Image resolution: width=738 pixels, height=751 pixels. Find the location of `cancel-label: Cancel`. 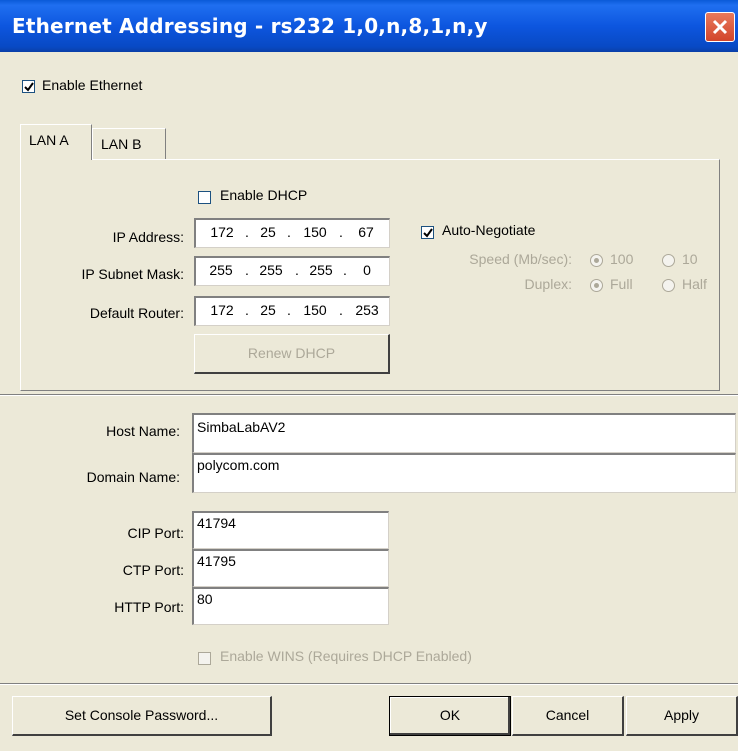

cancel-label: Cancel is located at coordinates (567, 715).